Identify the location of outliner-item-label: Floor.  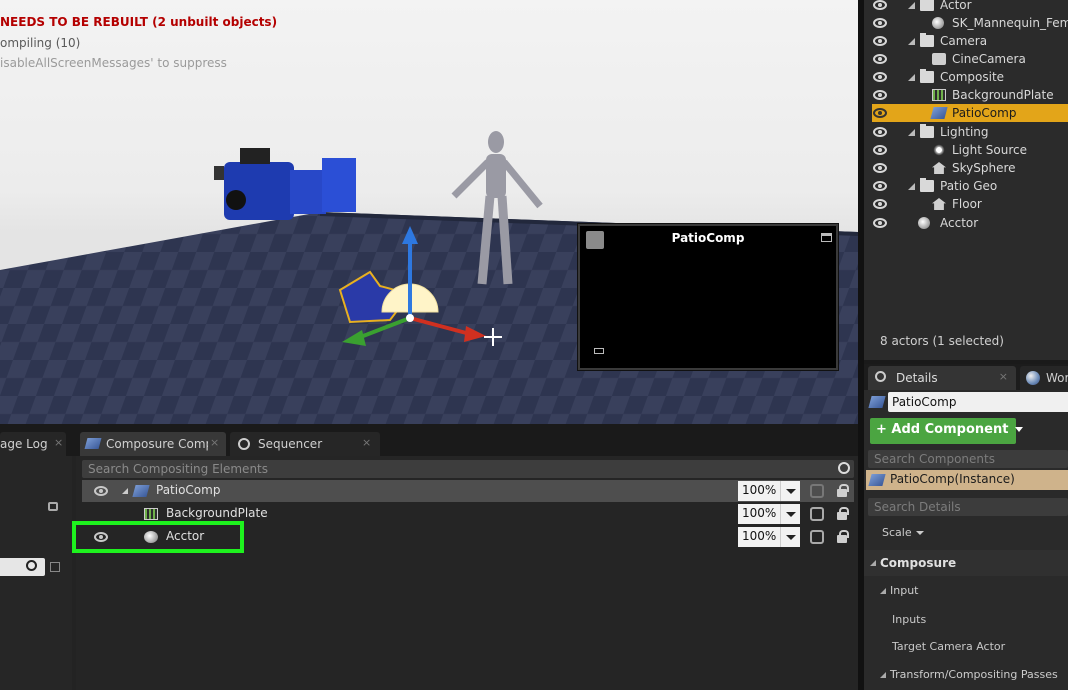
(967, 204).